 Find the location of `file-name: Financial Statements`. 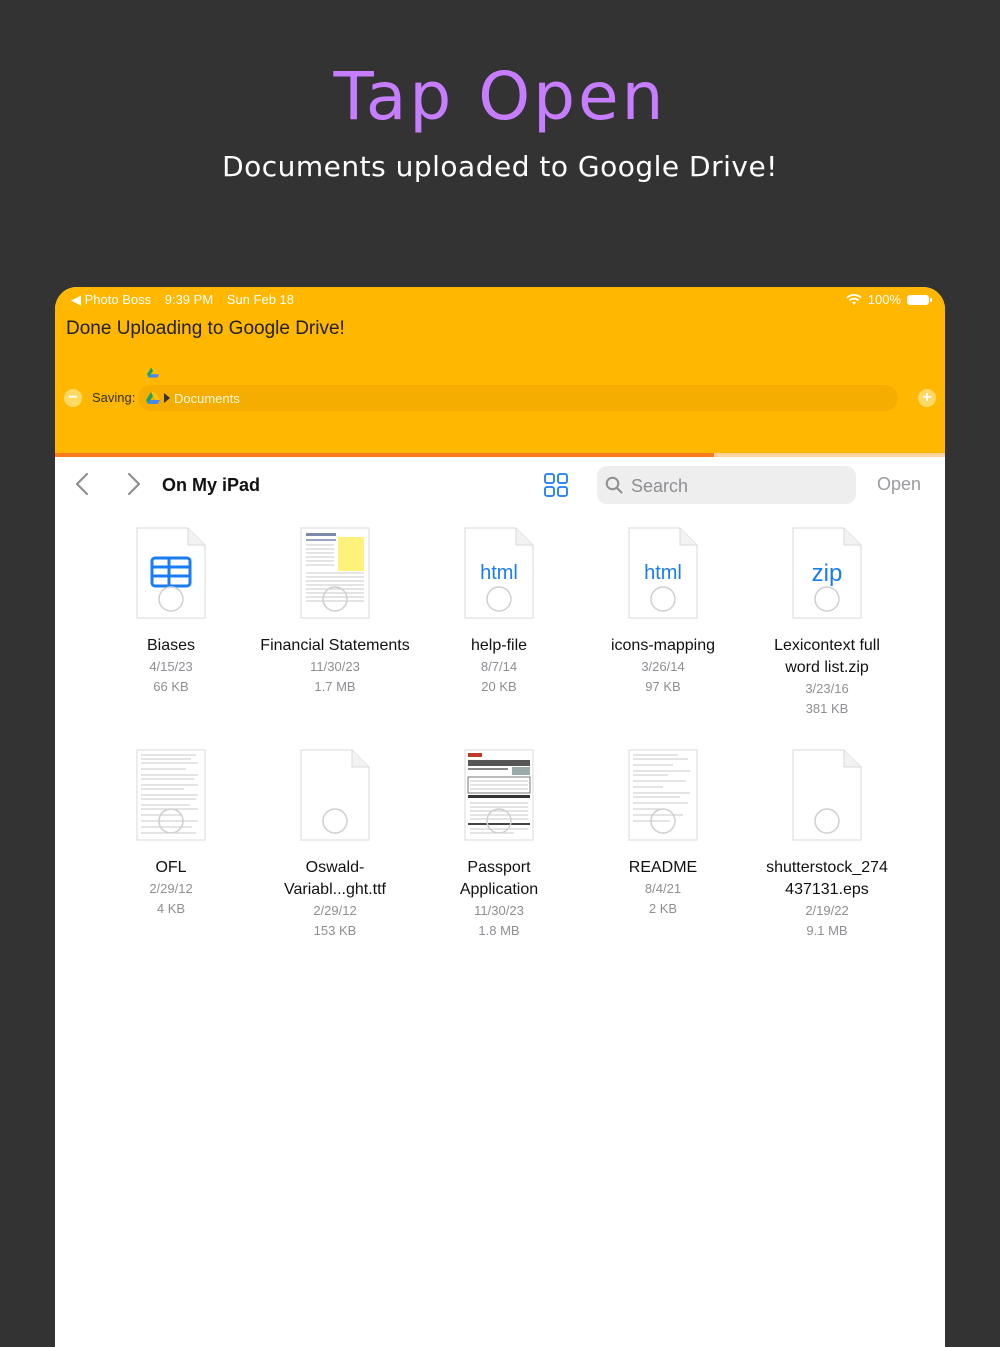

file-name: Financial Statements is located at coordinates (335, 645).